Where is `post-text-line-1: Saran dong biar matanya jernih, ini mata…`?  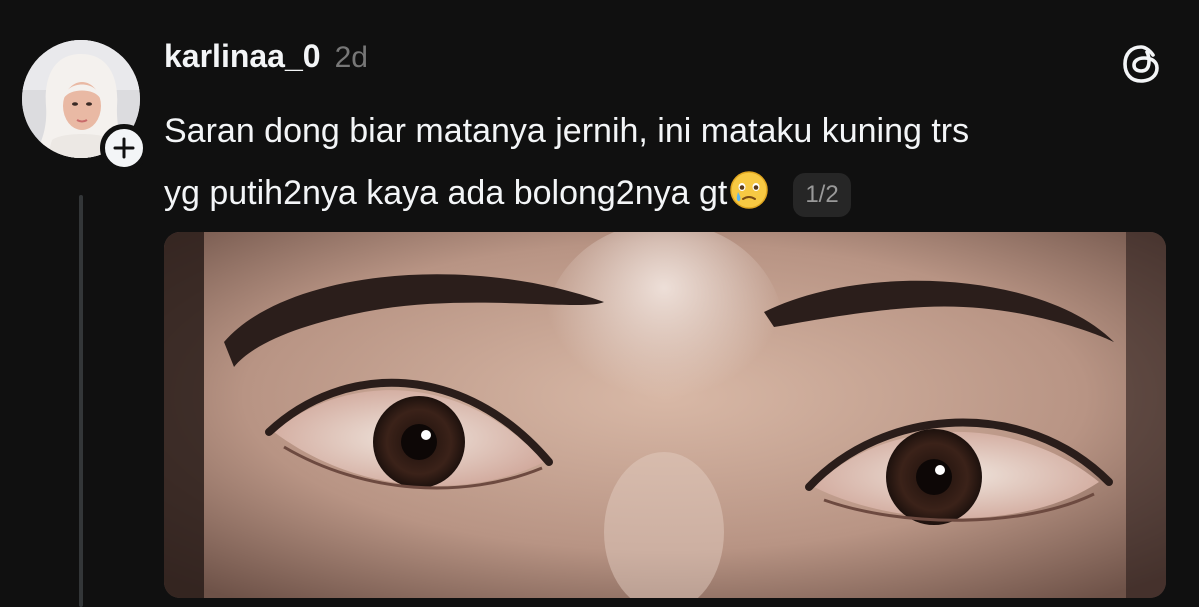 post-text-line-1: Saran dong biar matanya jernih, ini mata… is located at coordinates (567, 131).